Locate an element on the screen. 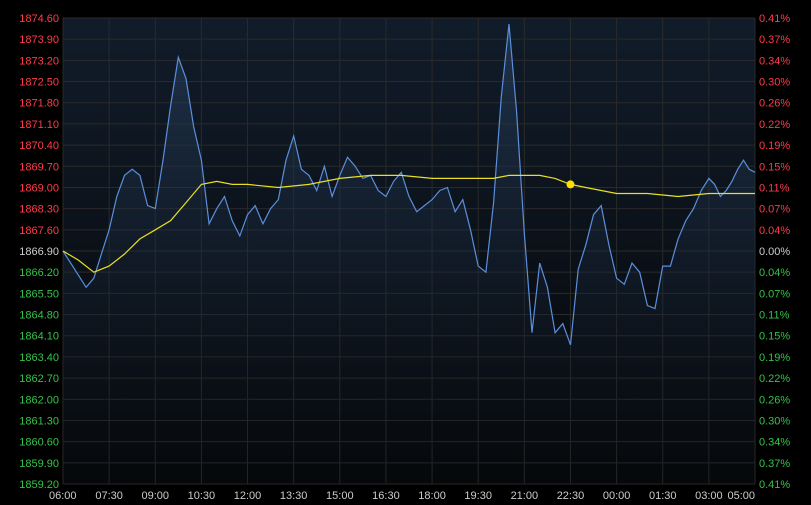 Image resolution: width=811 pixels, height=505 pixels. y-tick-label-left: 1866.90 is located at coordinates (39, 252).